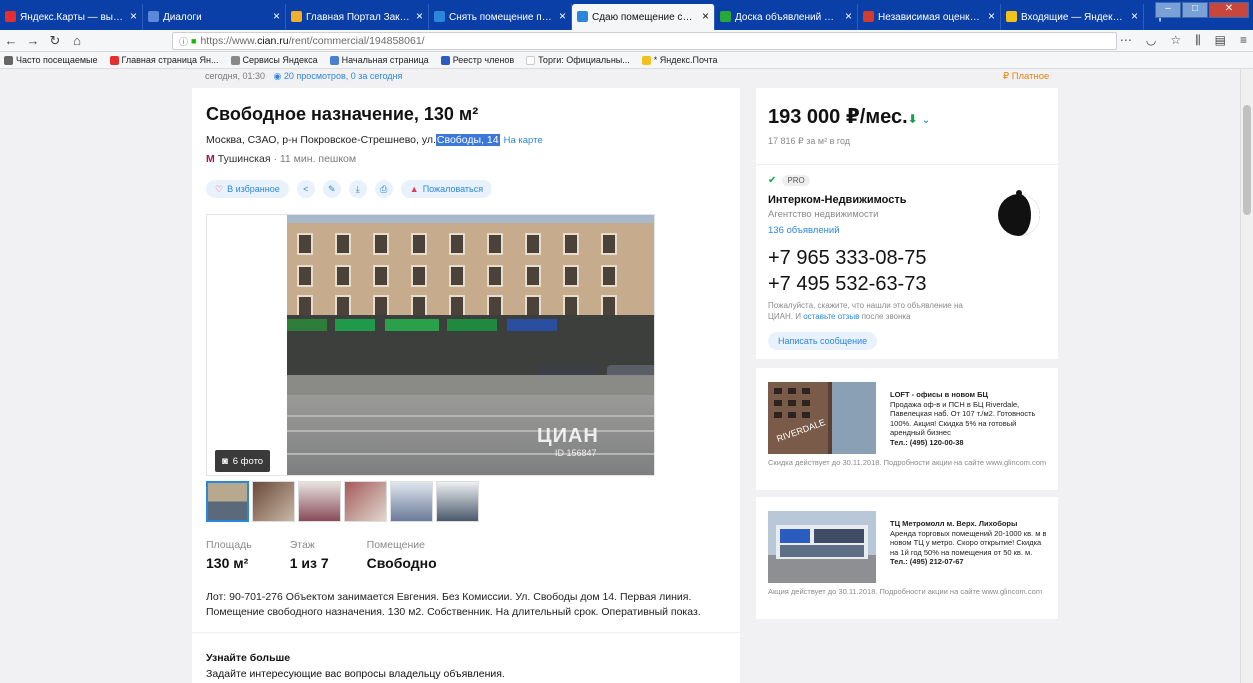 This screenshot has height=683, width=1253. Describe the element at coordinates (1175, 40) in the screenshot. I see `bookmark-star-icon: ☆` at that location.